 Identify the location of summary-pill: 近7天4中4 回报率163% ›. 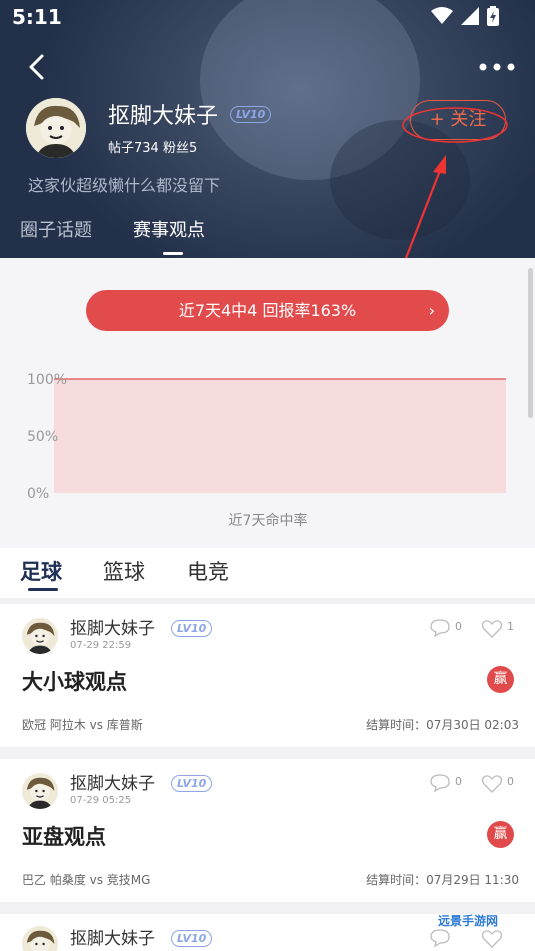
(267, 310).